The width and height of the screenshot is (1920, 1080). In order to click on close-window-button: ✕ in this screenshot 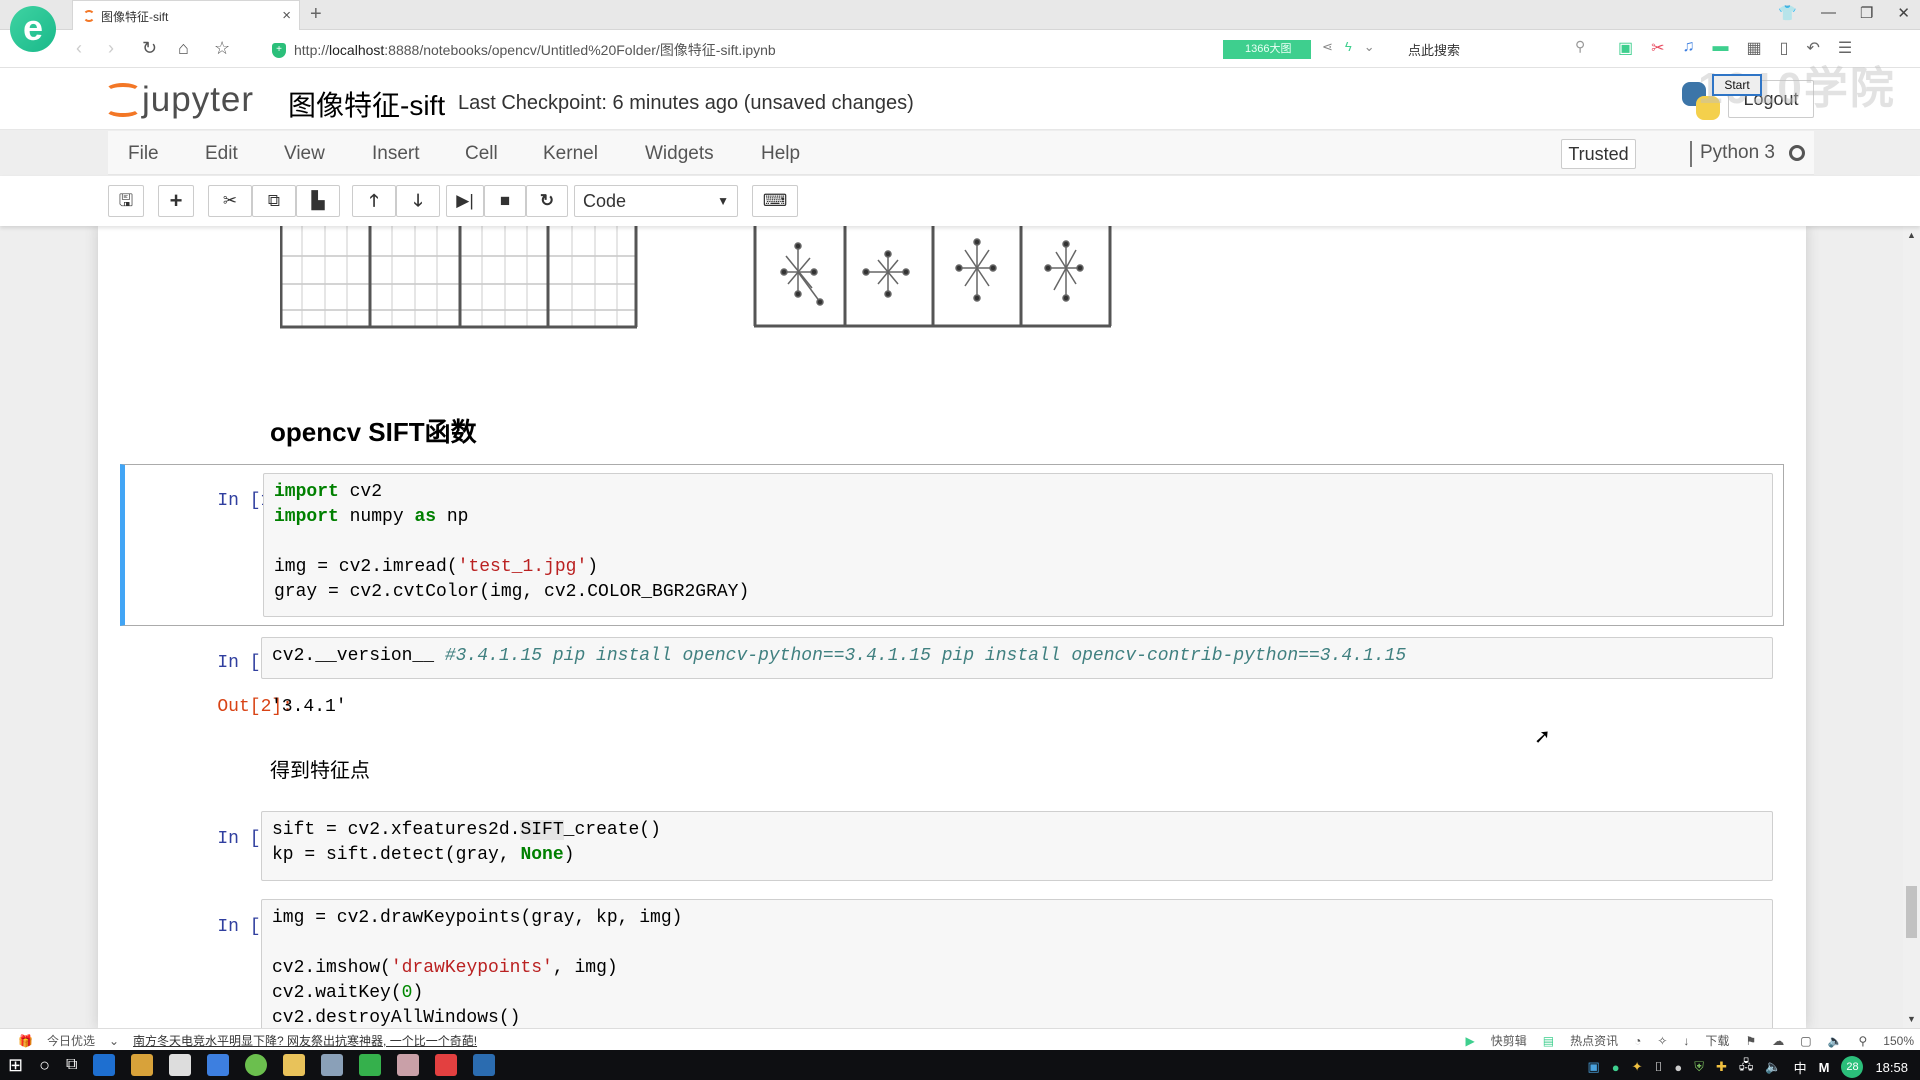, I will do `click(1903, 13)`.